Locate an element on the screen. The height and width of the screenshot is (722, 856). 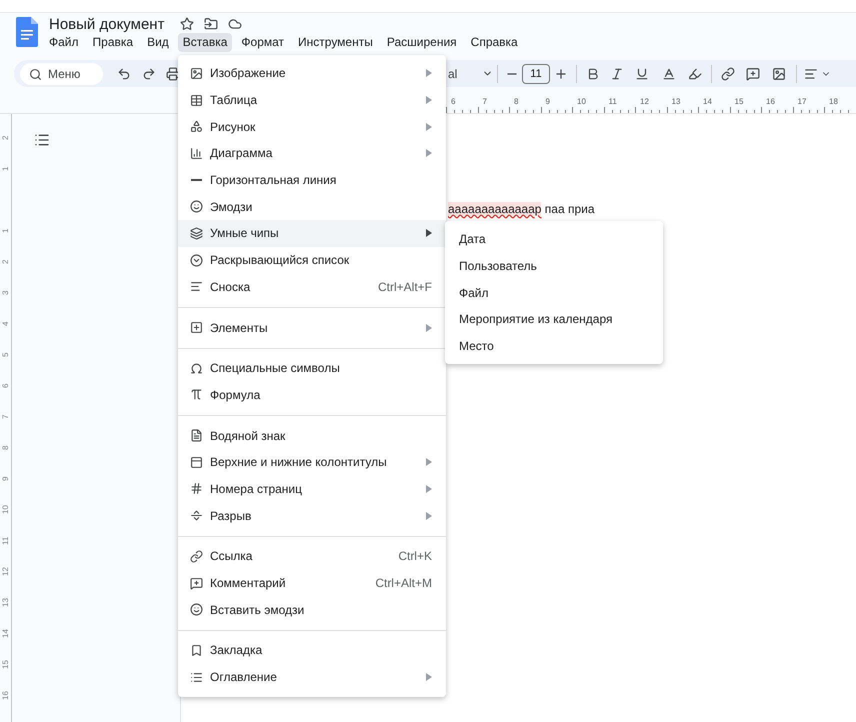
ruler-number: 3 is located at coordinates (5, 293).